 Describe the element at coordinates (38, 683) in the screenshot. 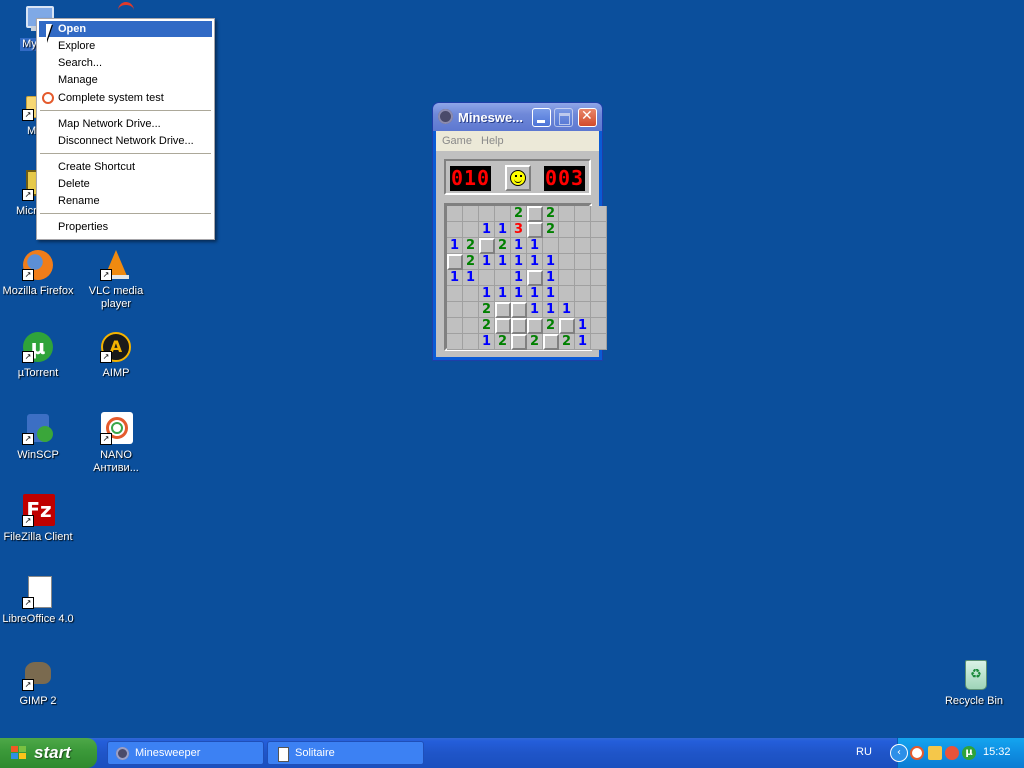

I see `desktop-icon-gimp: ↗ GIMP 2` at that location.